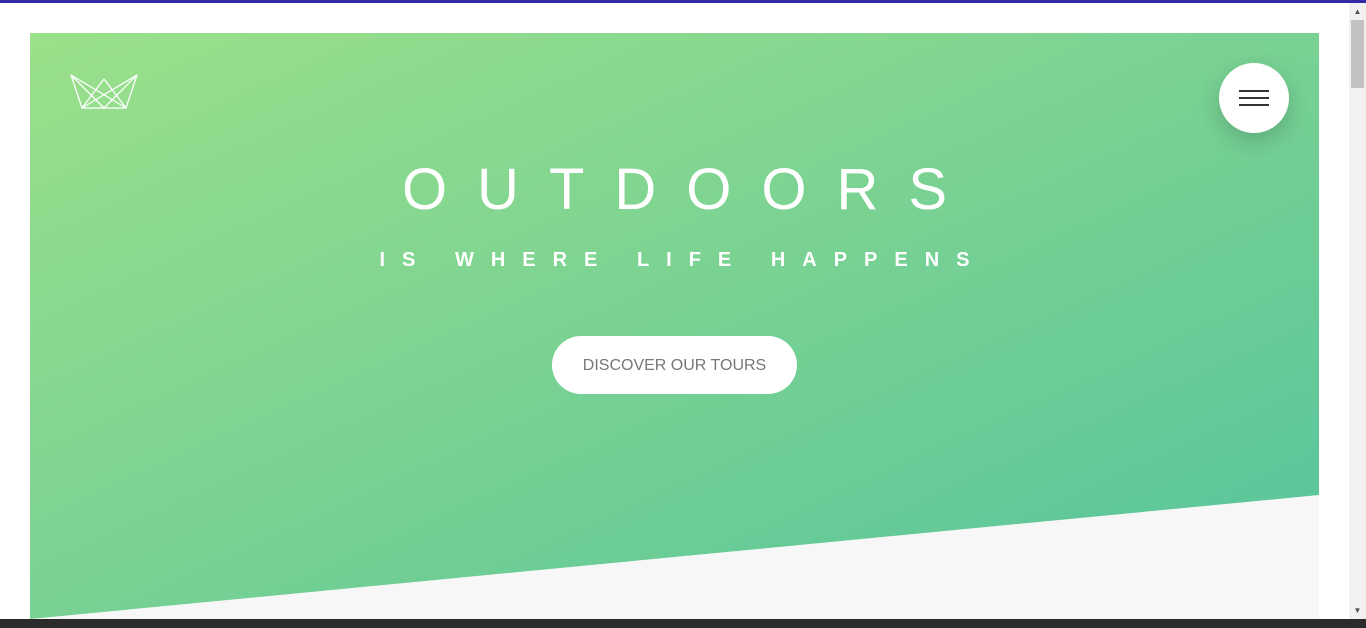 The height and width of the screenshot is (628, 1366). What do you see at coordinates (674, 365) in the screenshot?
I see `discover-tours-button: DISCOVER OUR TOURS` at bounding box center [674, 365].